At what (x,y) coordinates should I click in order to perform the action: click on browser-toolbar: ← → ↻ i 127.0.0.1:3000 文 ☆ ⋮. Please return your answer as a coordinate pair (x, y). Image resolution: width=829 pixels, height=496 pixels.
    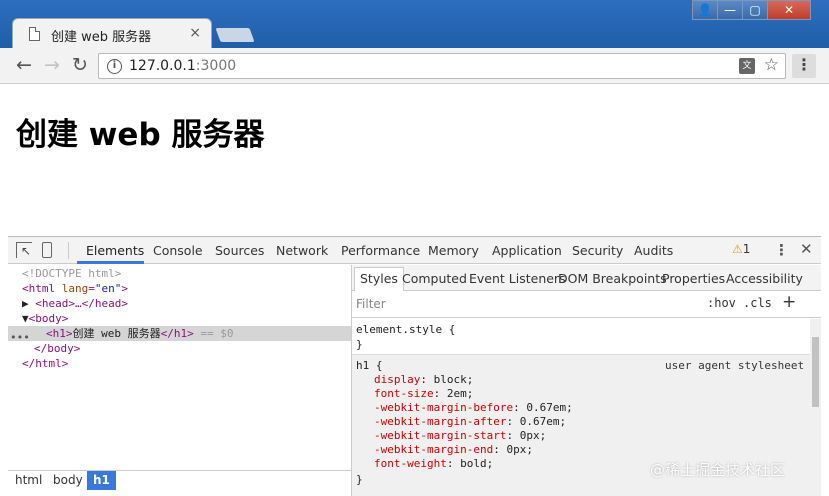
    Looking at the image, I should click on (414, 66).